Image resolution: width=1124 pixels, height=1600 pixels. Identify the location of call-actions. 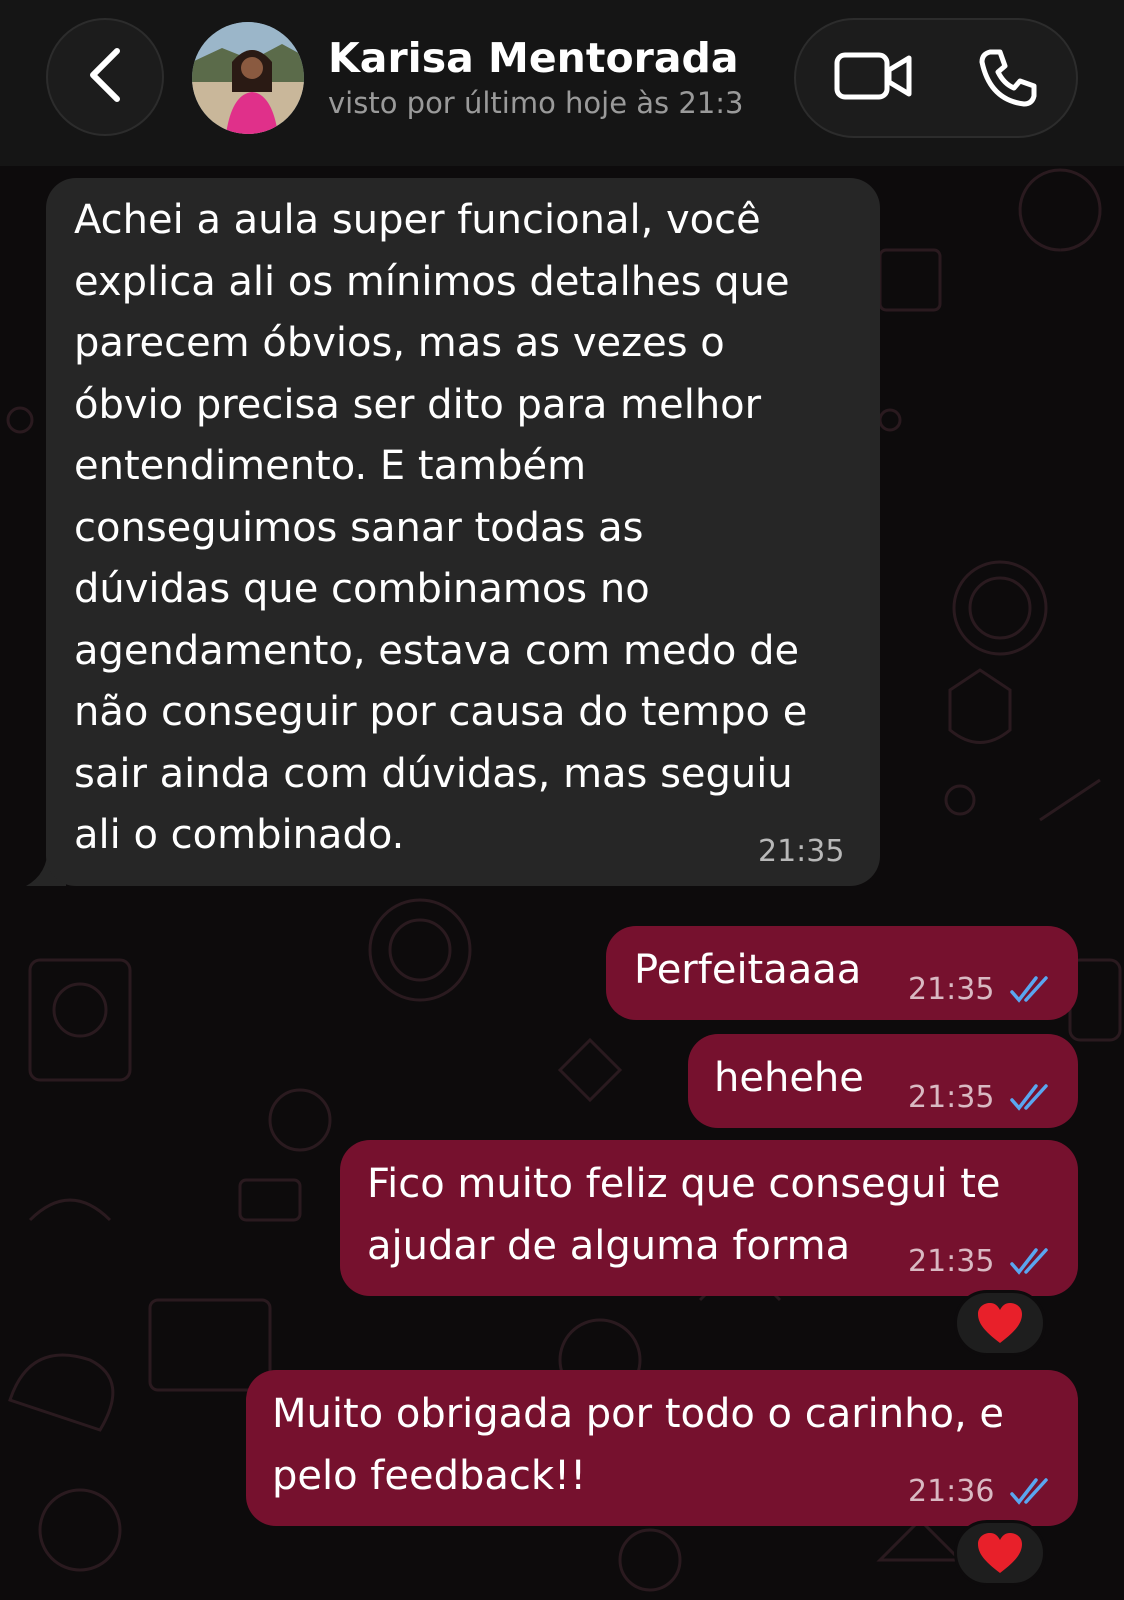
(936, 78).